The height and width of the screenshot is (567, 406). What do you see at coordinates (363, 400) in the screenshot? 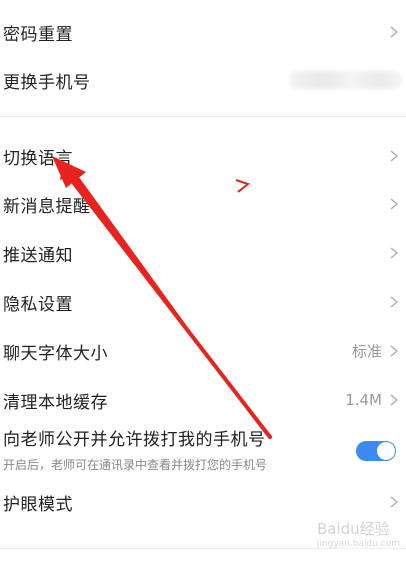
I see `setting-value: 1.4M` at bounding box center [363, 400].